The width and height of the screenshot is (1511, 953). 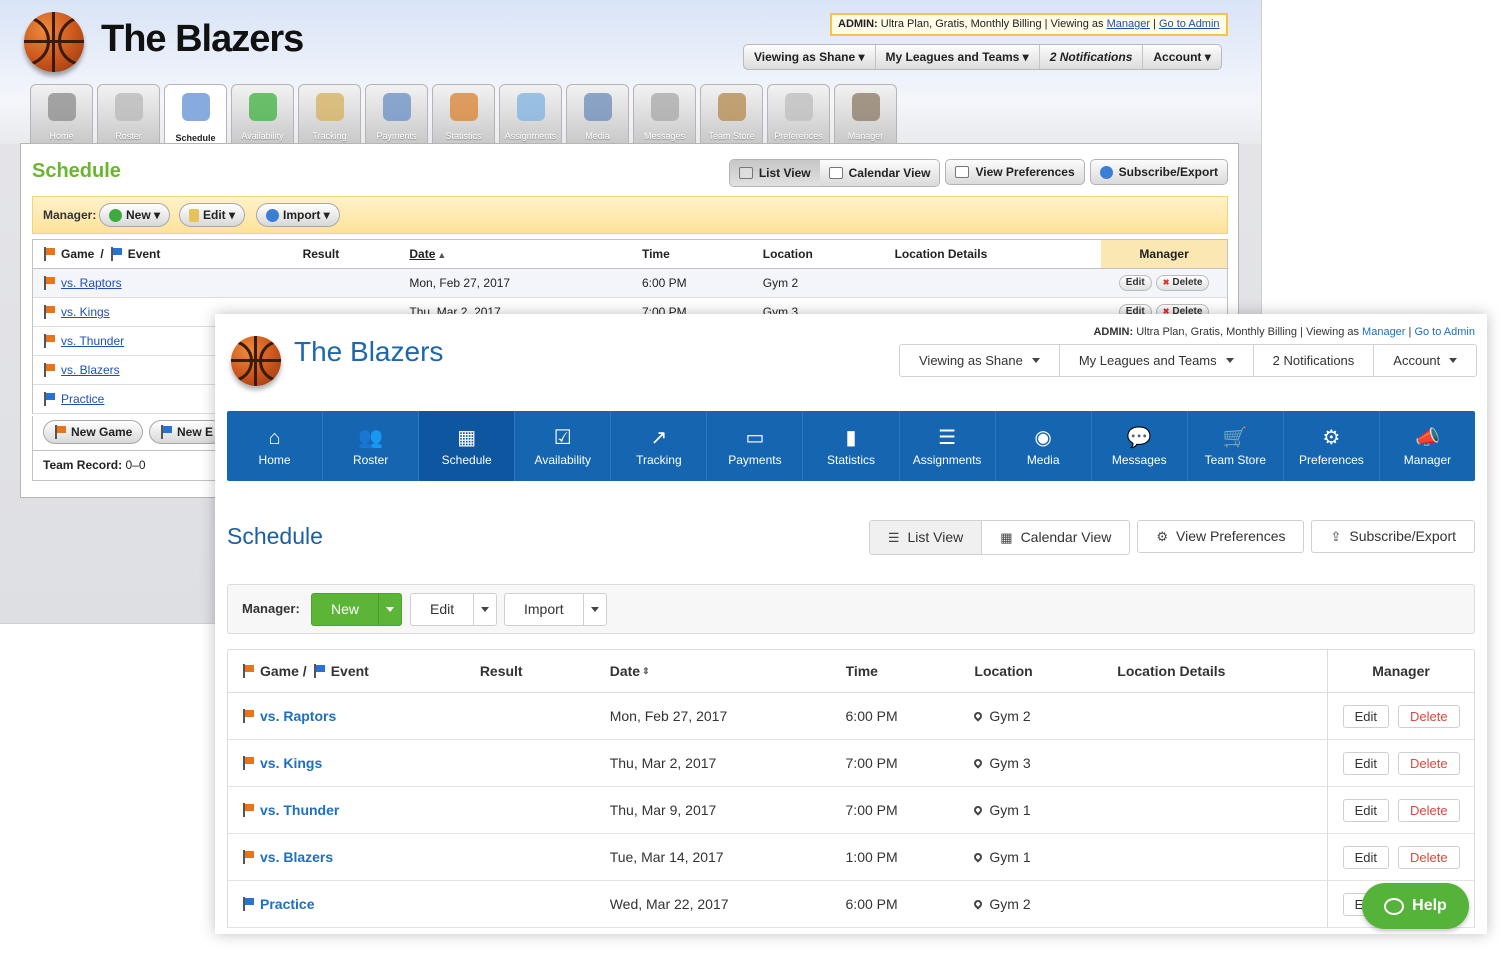 What do you see at coordinates (774, 173) in the screenshot?
I see `list-view-button: List View` at bounding box center [774, 173].